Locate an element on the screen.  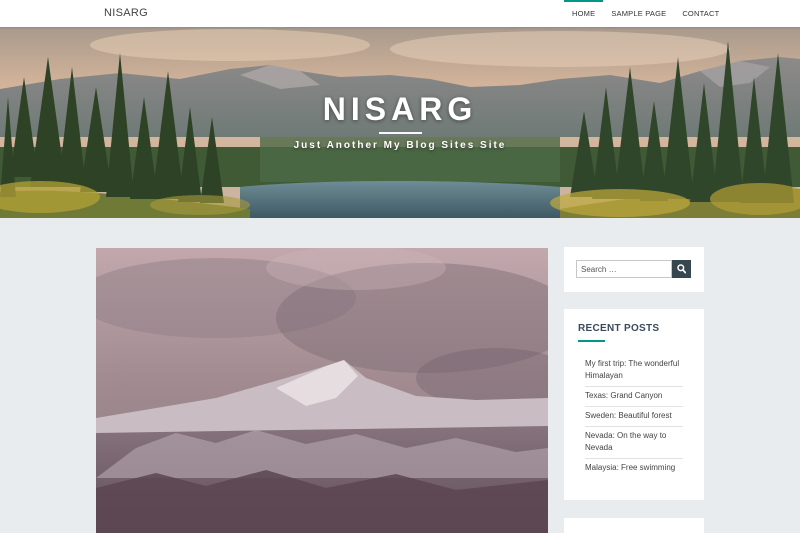
nav-item-home: HOME is located at coordinates (584, 13).